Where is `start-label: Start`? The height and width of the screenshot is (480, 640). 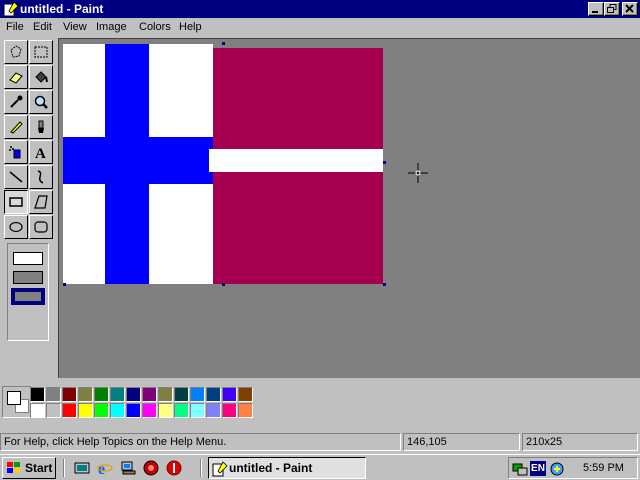
start-label: Start is located at coordinates (39, 468).